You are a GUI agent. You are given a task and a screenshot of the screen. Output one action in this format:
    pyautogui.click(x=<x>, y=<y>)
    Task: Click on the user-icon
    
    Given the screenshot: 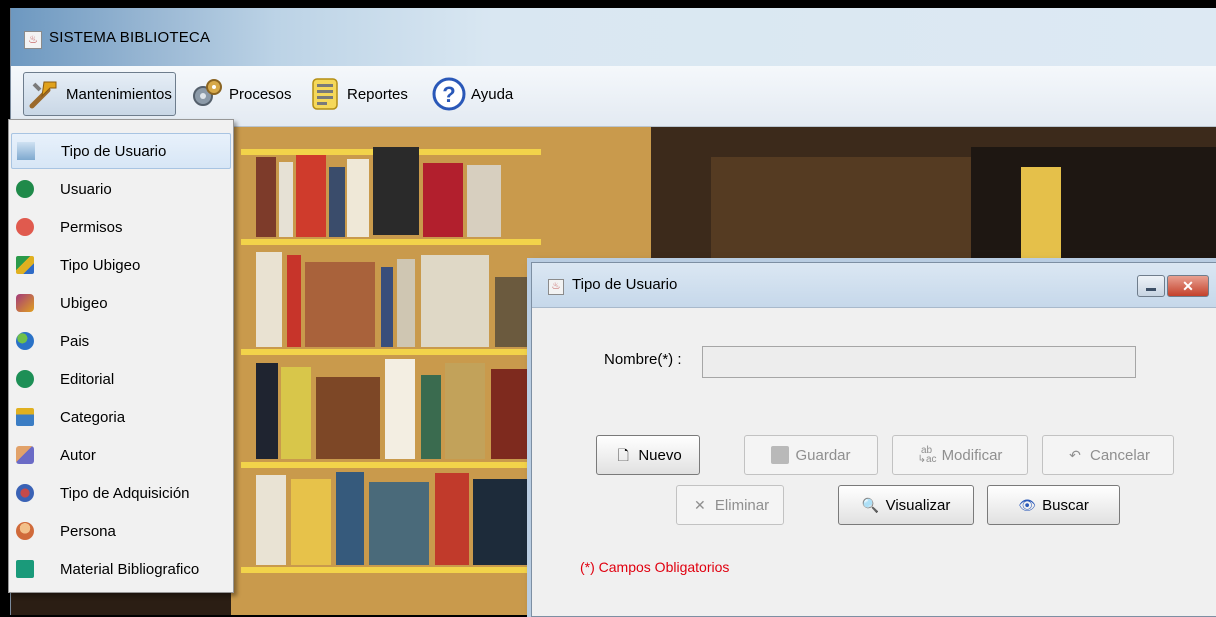 What is the action you would take?
    pyautogui.click(x=25, y=189)
    